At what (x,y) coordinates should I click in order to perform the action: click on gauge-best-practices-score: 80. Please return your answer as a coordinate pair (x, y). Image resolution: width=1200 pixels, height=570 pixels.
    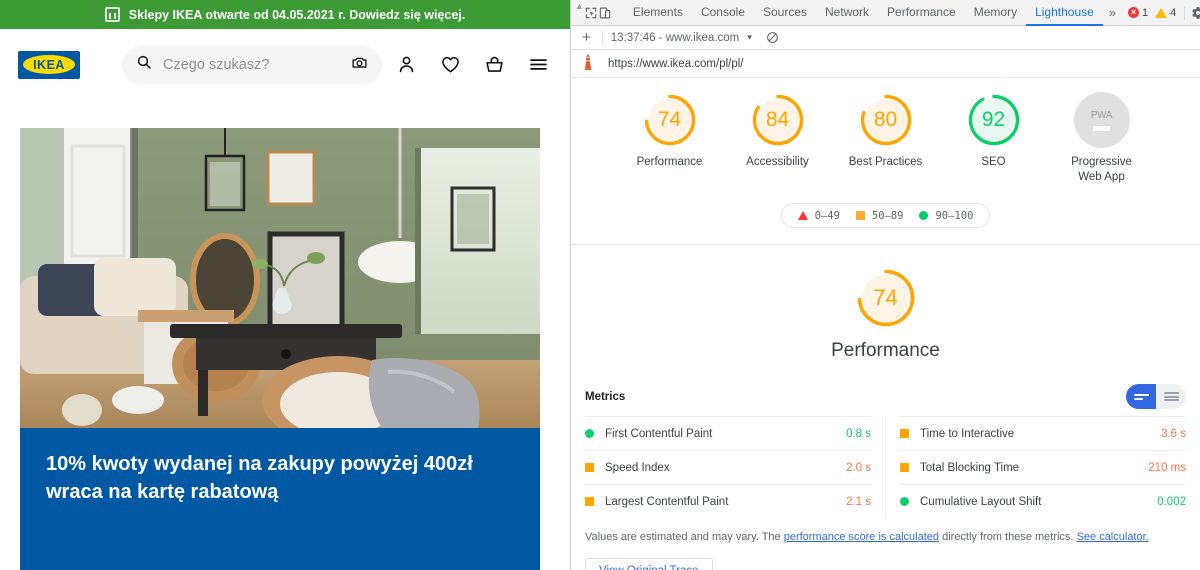
    Looking at the image, I should click on (885, 119).